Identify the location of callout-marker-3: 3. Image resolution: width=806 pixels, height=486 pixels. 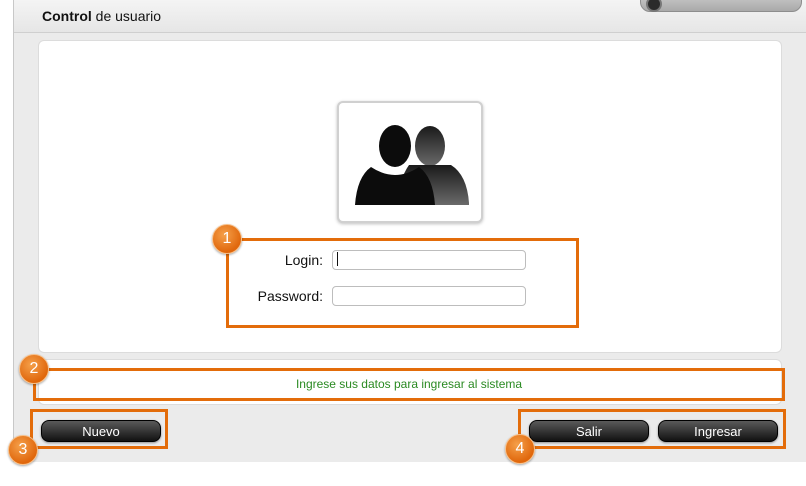
(23, 450).